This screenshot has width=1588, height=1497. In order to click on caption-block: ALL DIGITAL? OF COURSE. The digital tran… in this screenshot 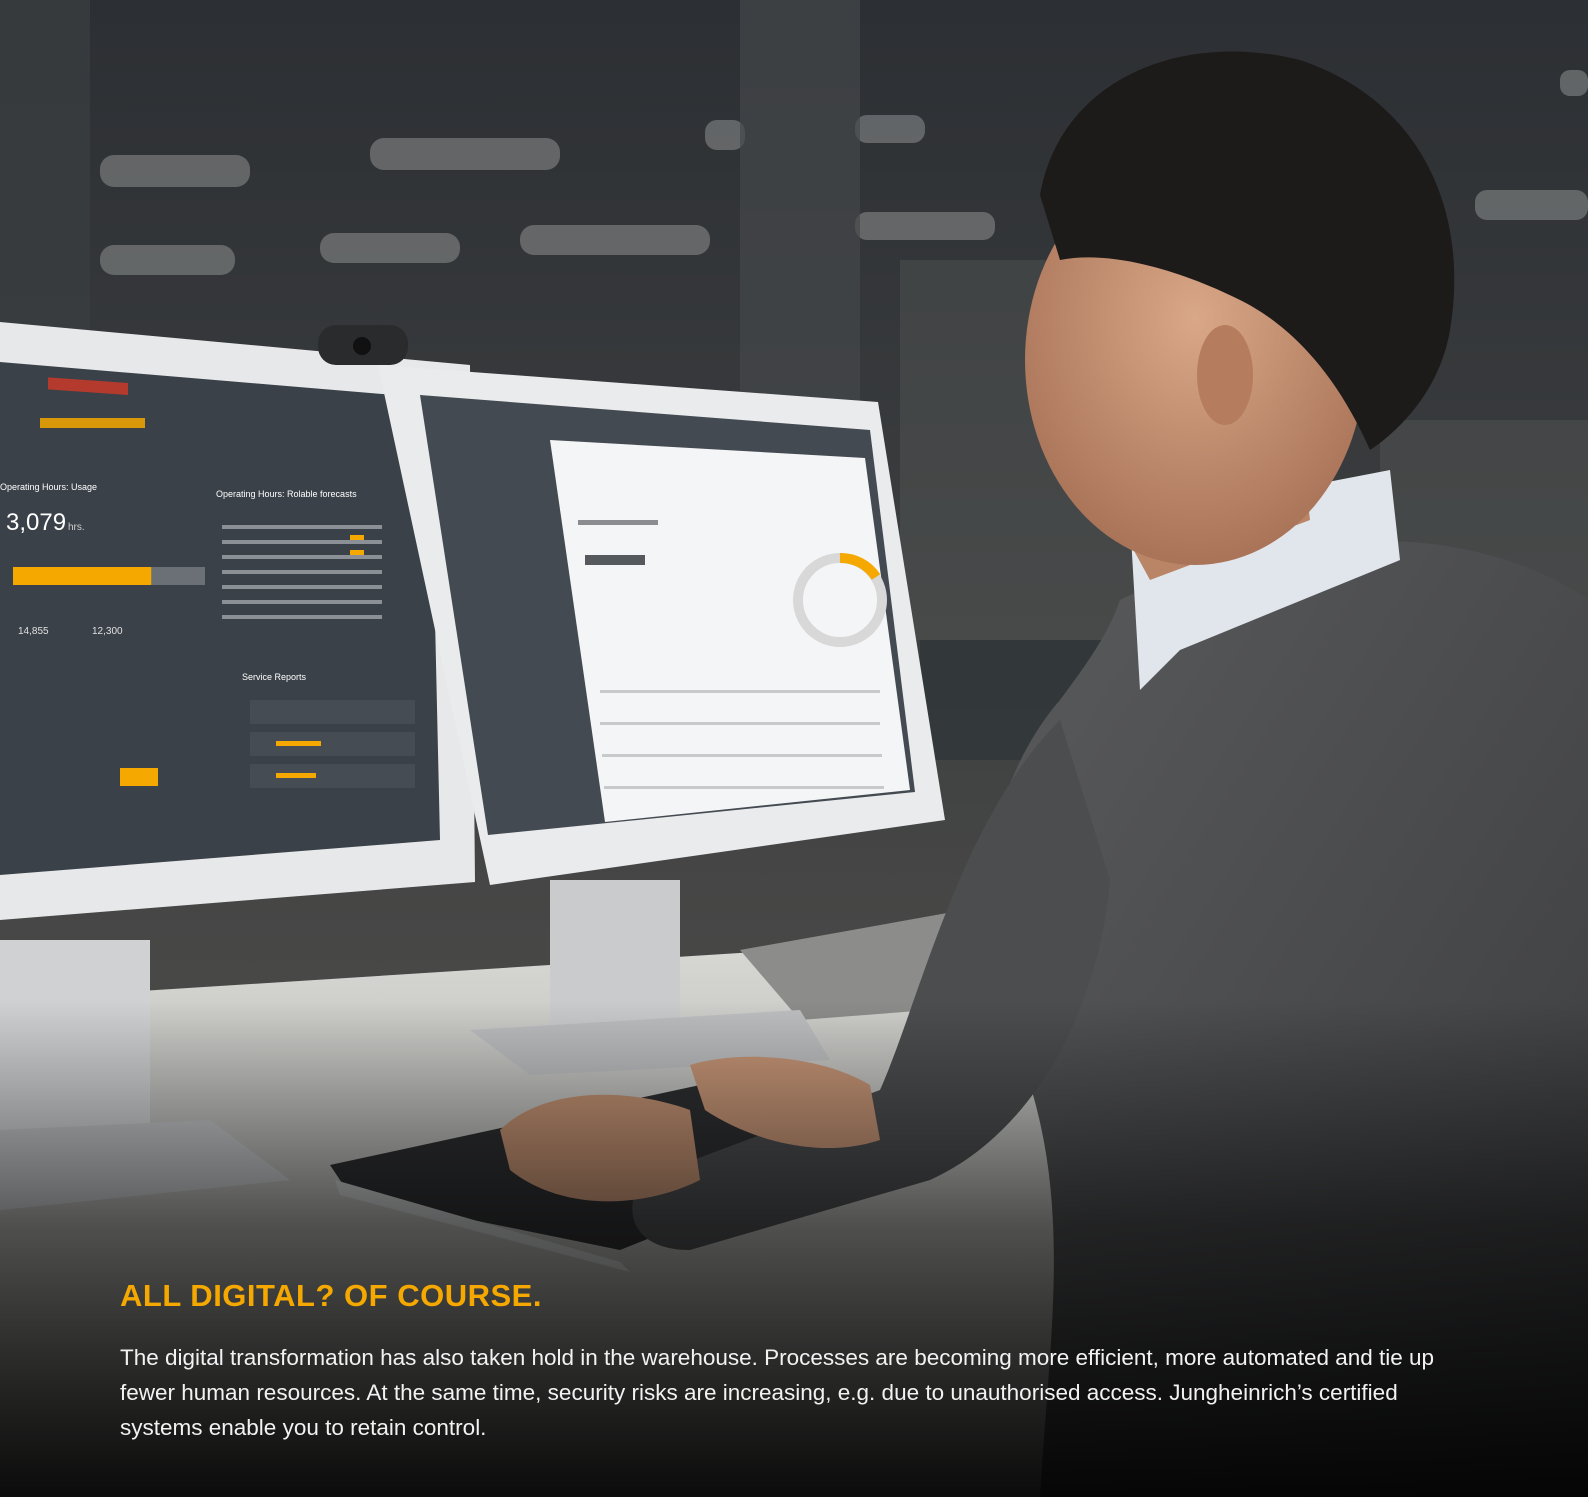, I will do `click(794, 1361)`.